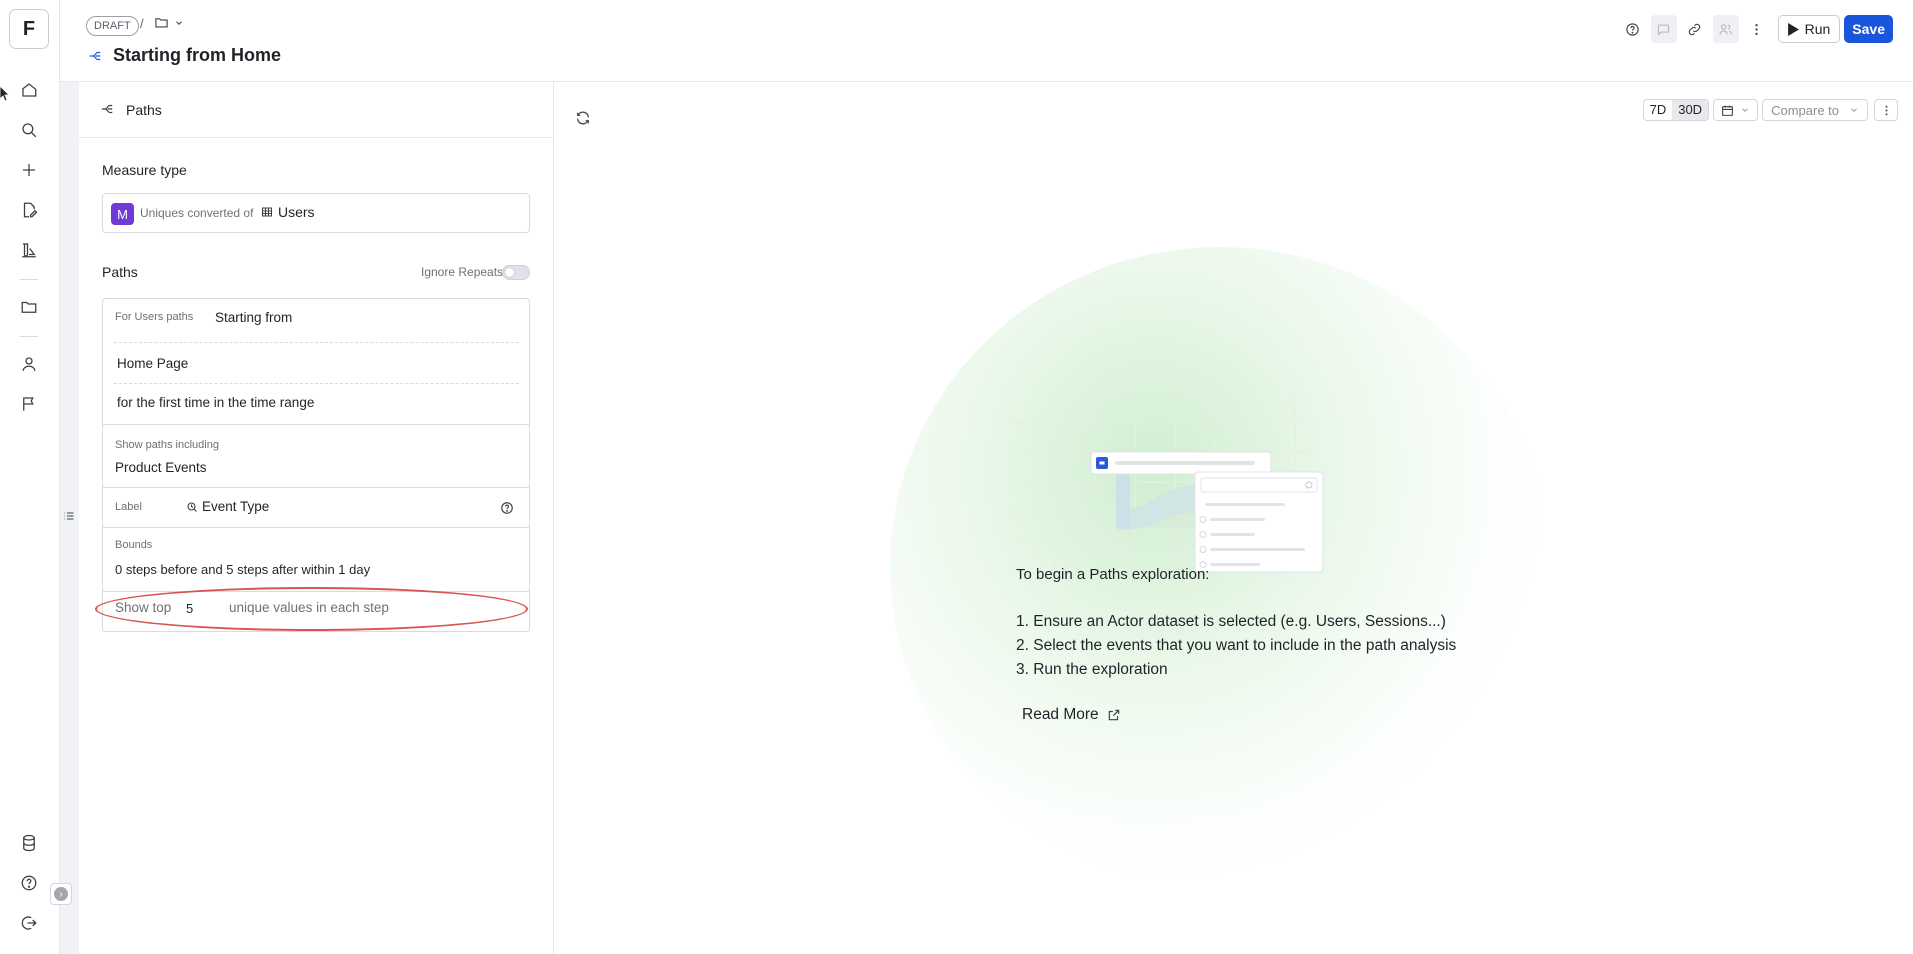 This screenshot has height=954, width=1913. Describe the element at coordinates (1690, 110) in the screenshot. I see `range-30d: 30D` at that location.